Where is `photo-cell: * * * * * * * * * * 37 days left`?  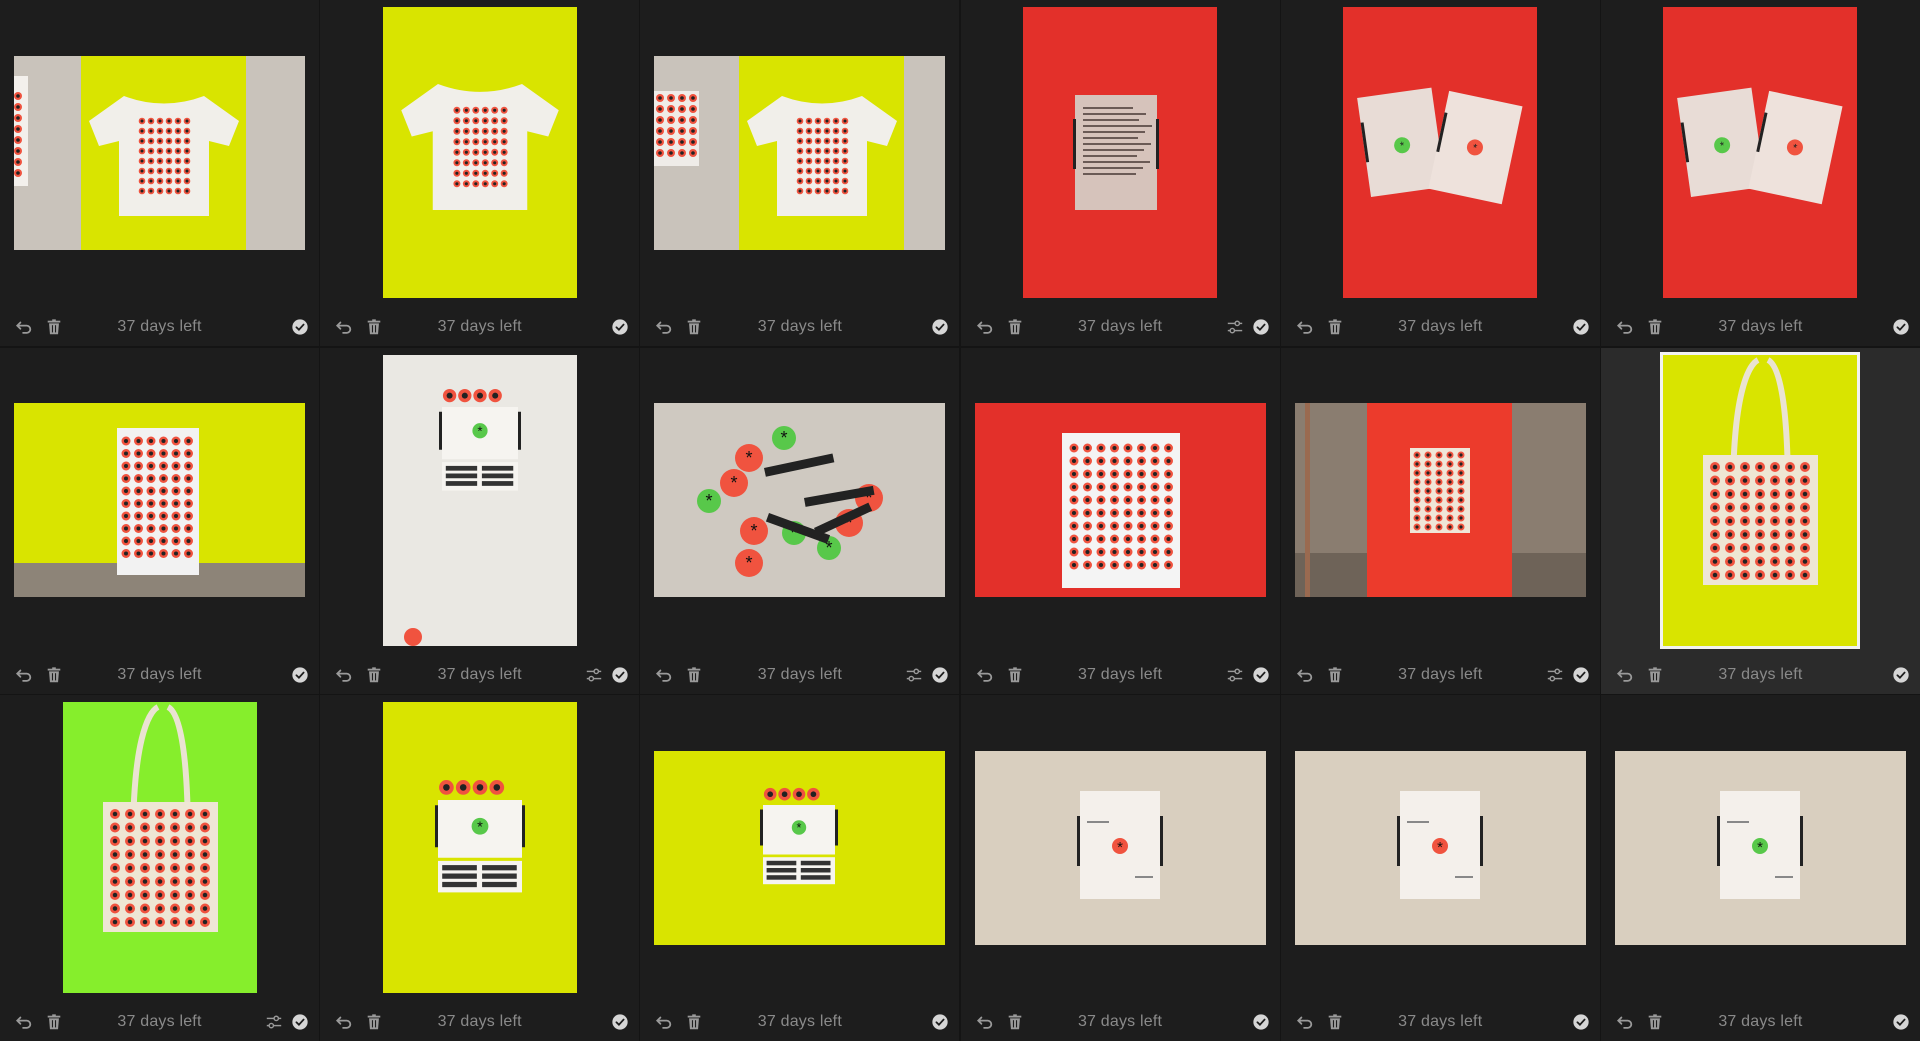
photo-cell: * * * * * * * * * * 37 days left is located at coordinates (800, 520).